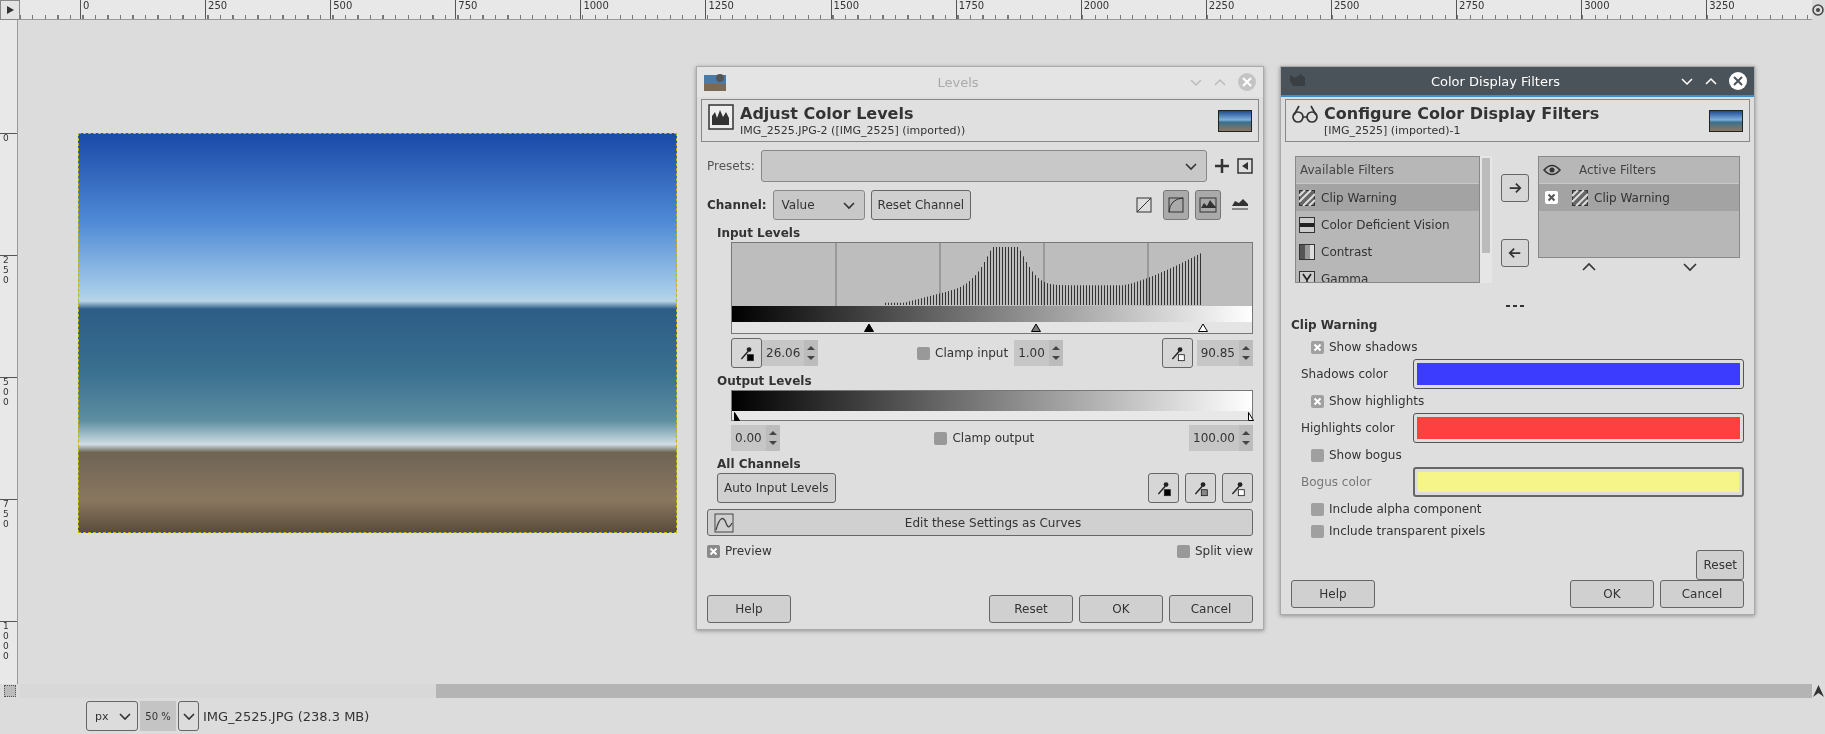 This screenshot has width=1825, height=734. Describe the element at coordinates (112, 716) in the screenshot. I see `unit-dropdown: px` at that location.